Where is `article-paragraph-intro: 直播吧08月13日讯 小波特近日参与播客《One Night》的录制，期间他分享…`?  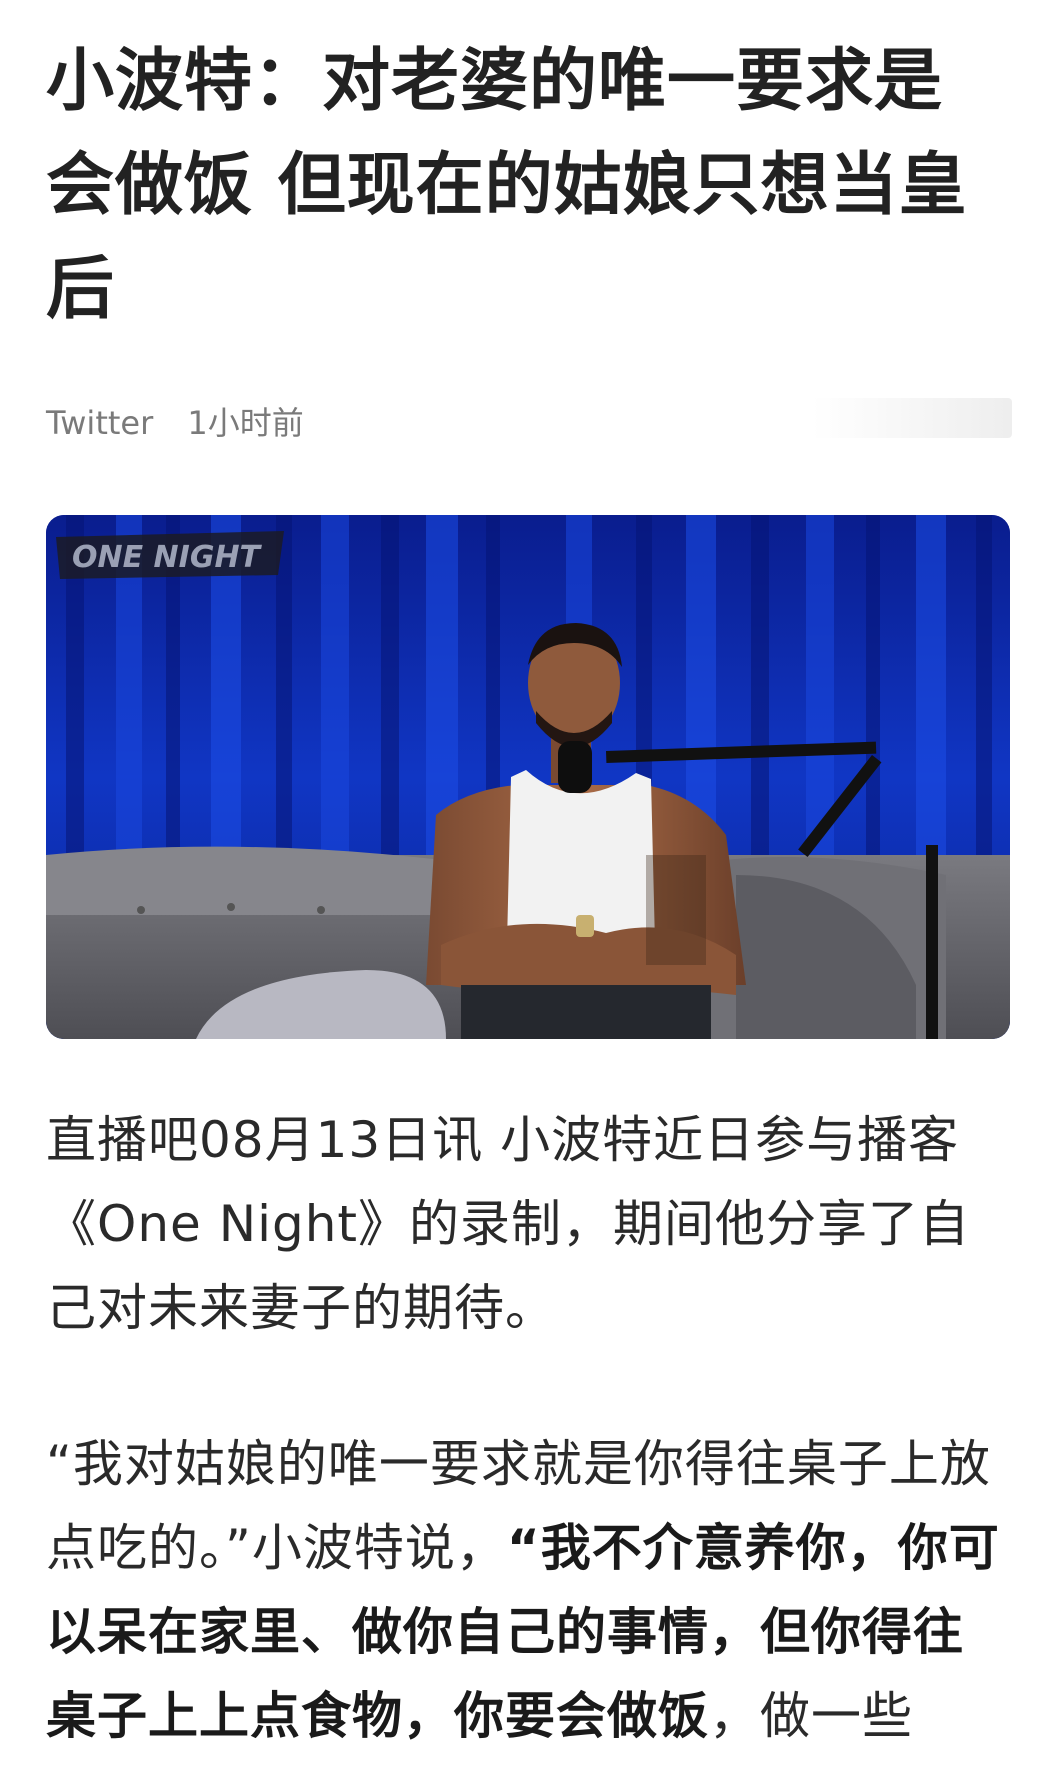
article-paragraph-intro: 直播吧08月13日讯 小波特近日参与播客《One Night》的录制，期间他分享… is located at coordinates (508, 1224).